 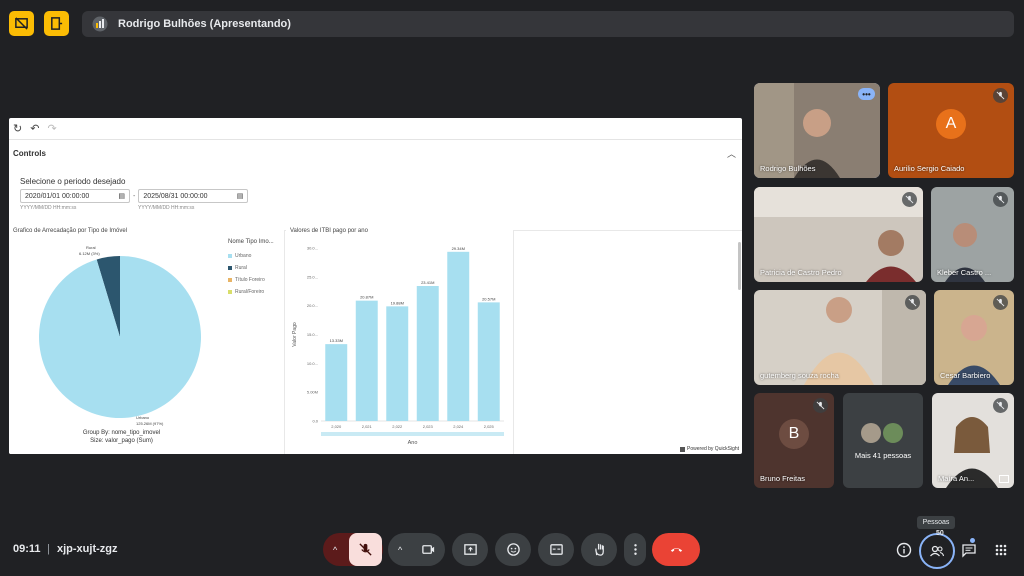 I want to click on emoji-icon, so click(x=513, y=549).